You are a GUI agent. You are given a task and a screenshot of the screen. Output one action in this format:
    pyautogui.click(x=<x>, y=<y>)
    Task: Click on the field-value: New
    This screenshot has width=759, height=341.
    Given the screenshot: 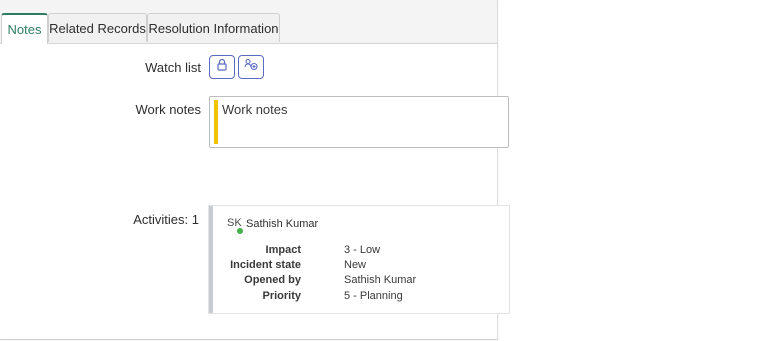 What is the action you would take?
    pyautogui.click(x=355, y=265)
    